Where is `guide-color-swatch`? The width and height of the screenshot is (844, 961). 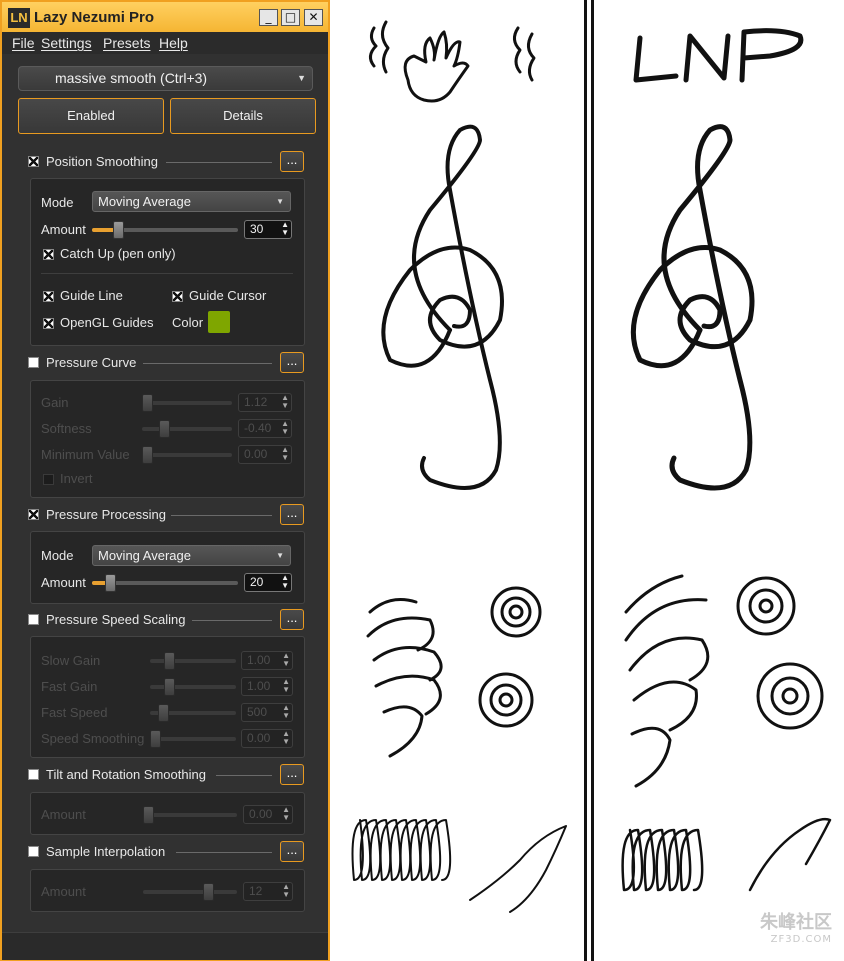
guide-color-swatch is located at coordinates (219, 322).